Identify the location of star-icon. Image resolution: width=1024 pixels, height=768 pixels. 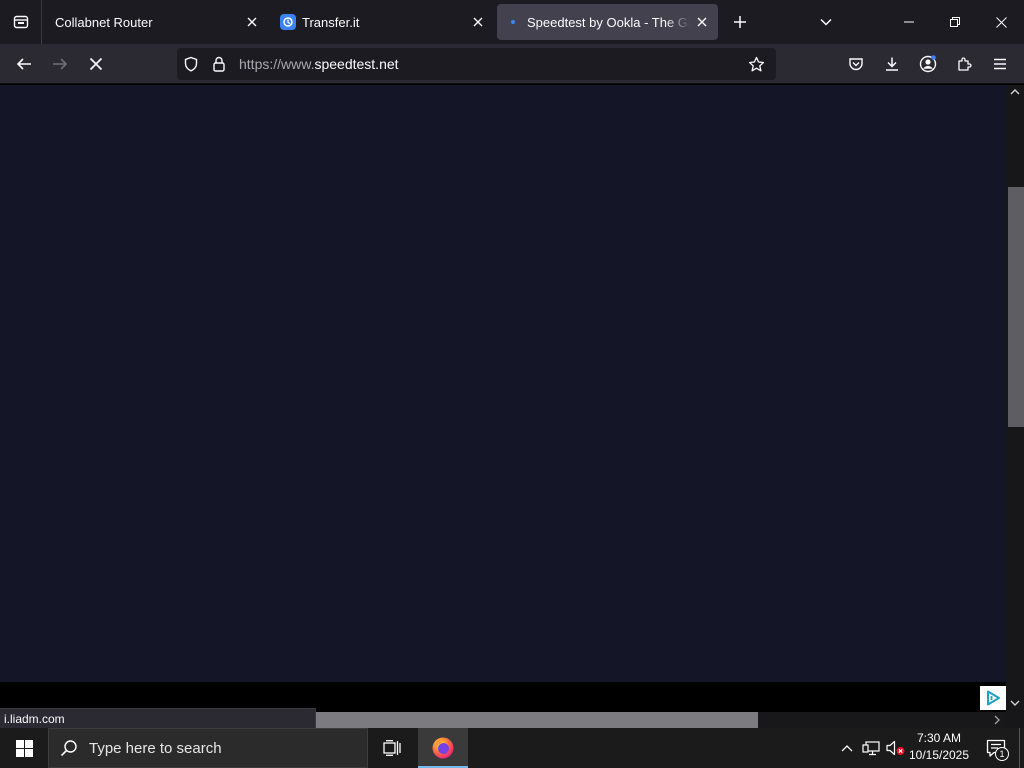
(756, 63).